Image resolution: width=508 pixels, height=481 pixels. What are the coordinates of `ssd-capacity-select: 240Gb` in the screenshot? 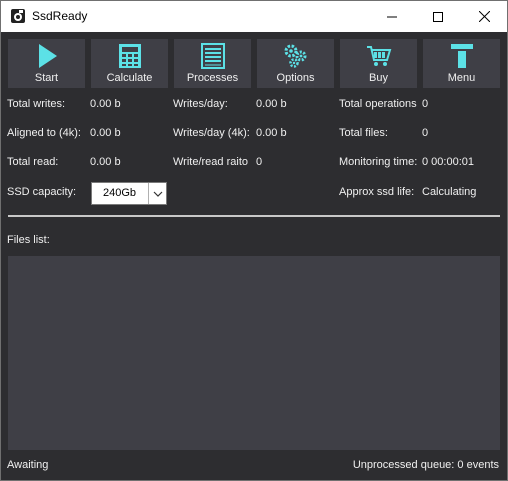 It's located at (129, 193).